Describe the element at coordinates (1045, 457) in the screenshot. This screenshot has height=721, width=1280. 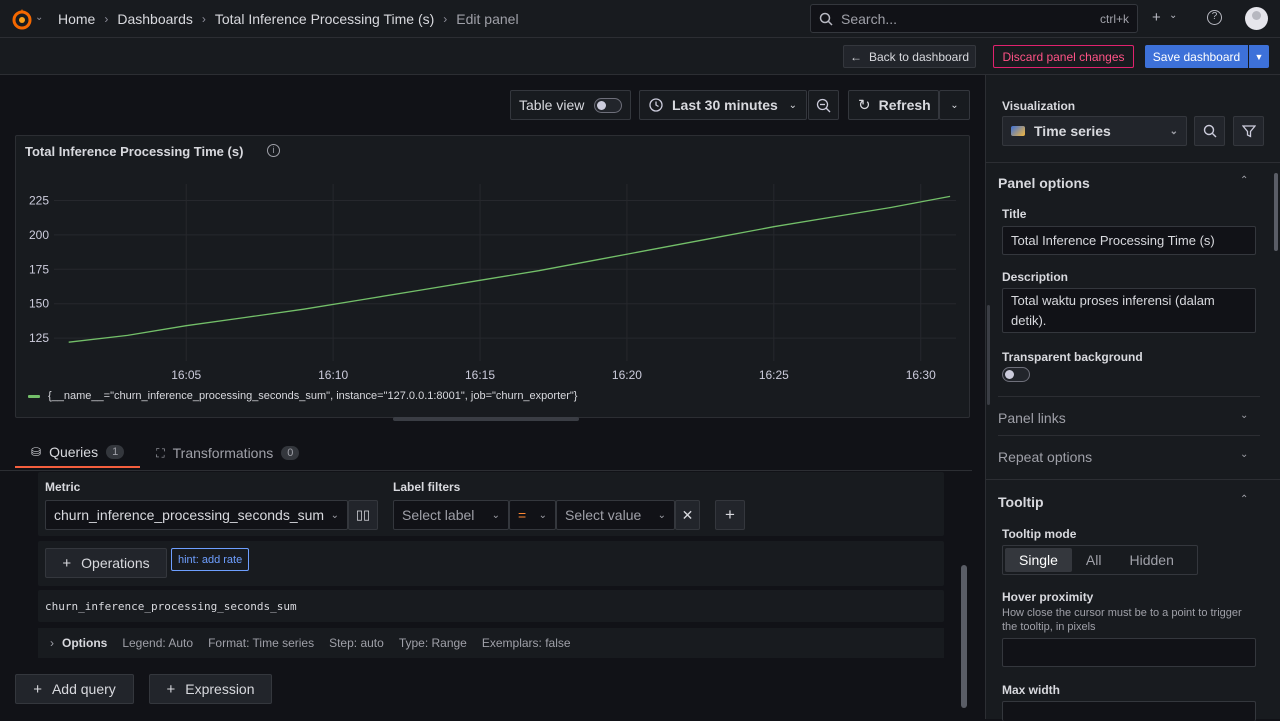
I see `repeat-options-header: Repeat options` at that location.